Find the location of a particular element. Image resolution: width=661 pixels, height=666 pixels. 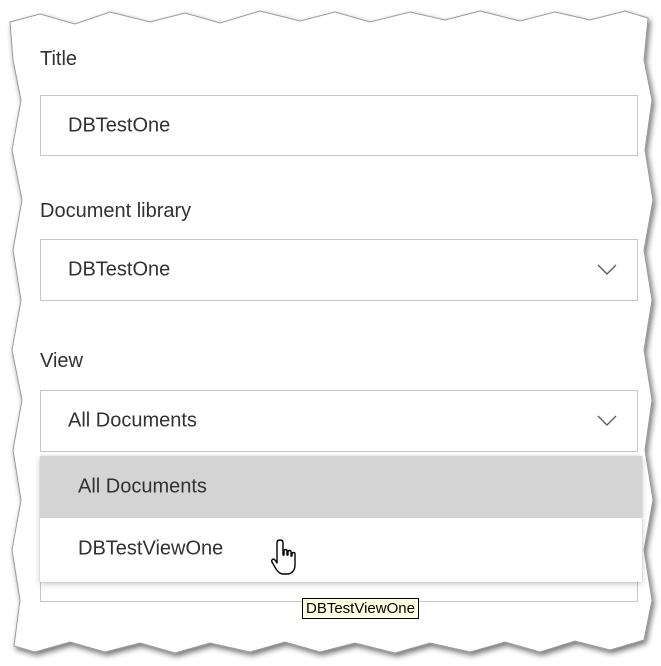

title-input-value: DBTestOne is located at coordinates (119, 125).